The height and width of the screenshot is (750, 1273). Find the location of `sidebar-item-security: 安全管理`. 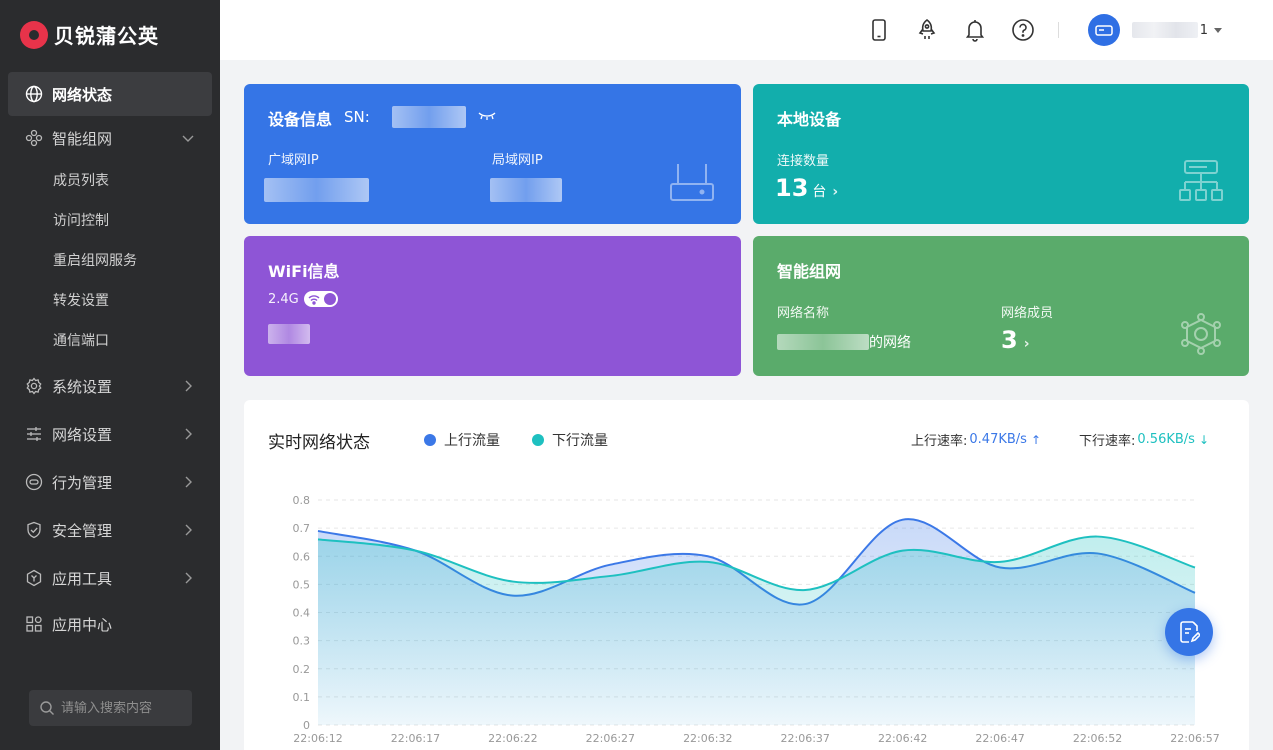

sidebar-item-security: 安全管理 is located at coordinates (110, 530).